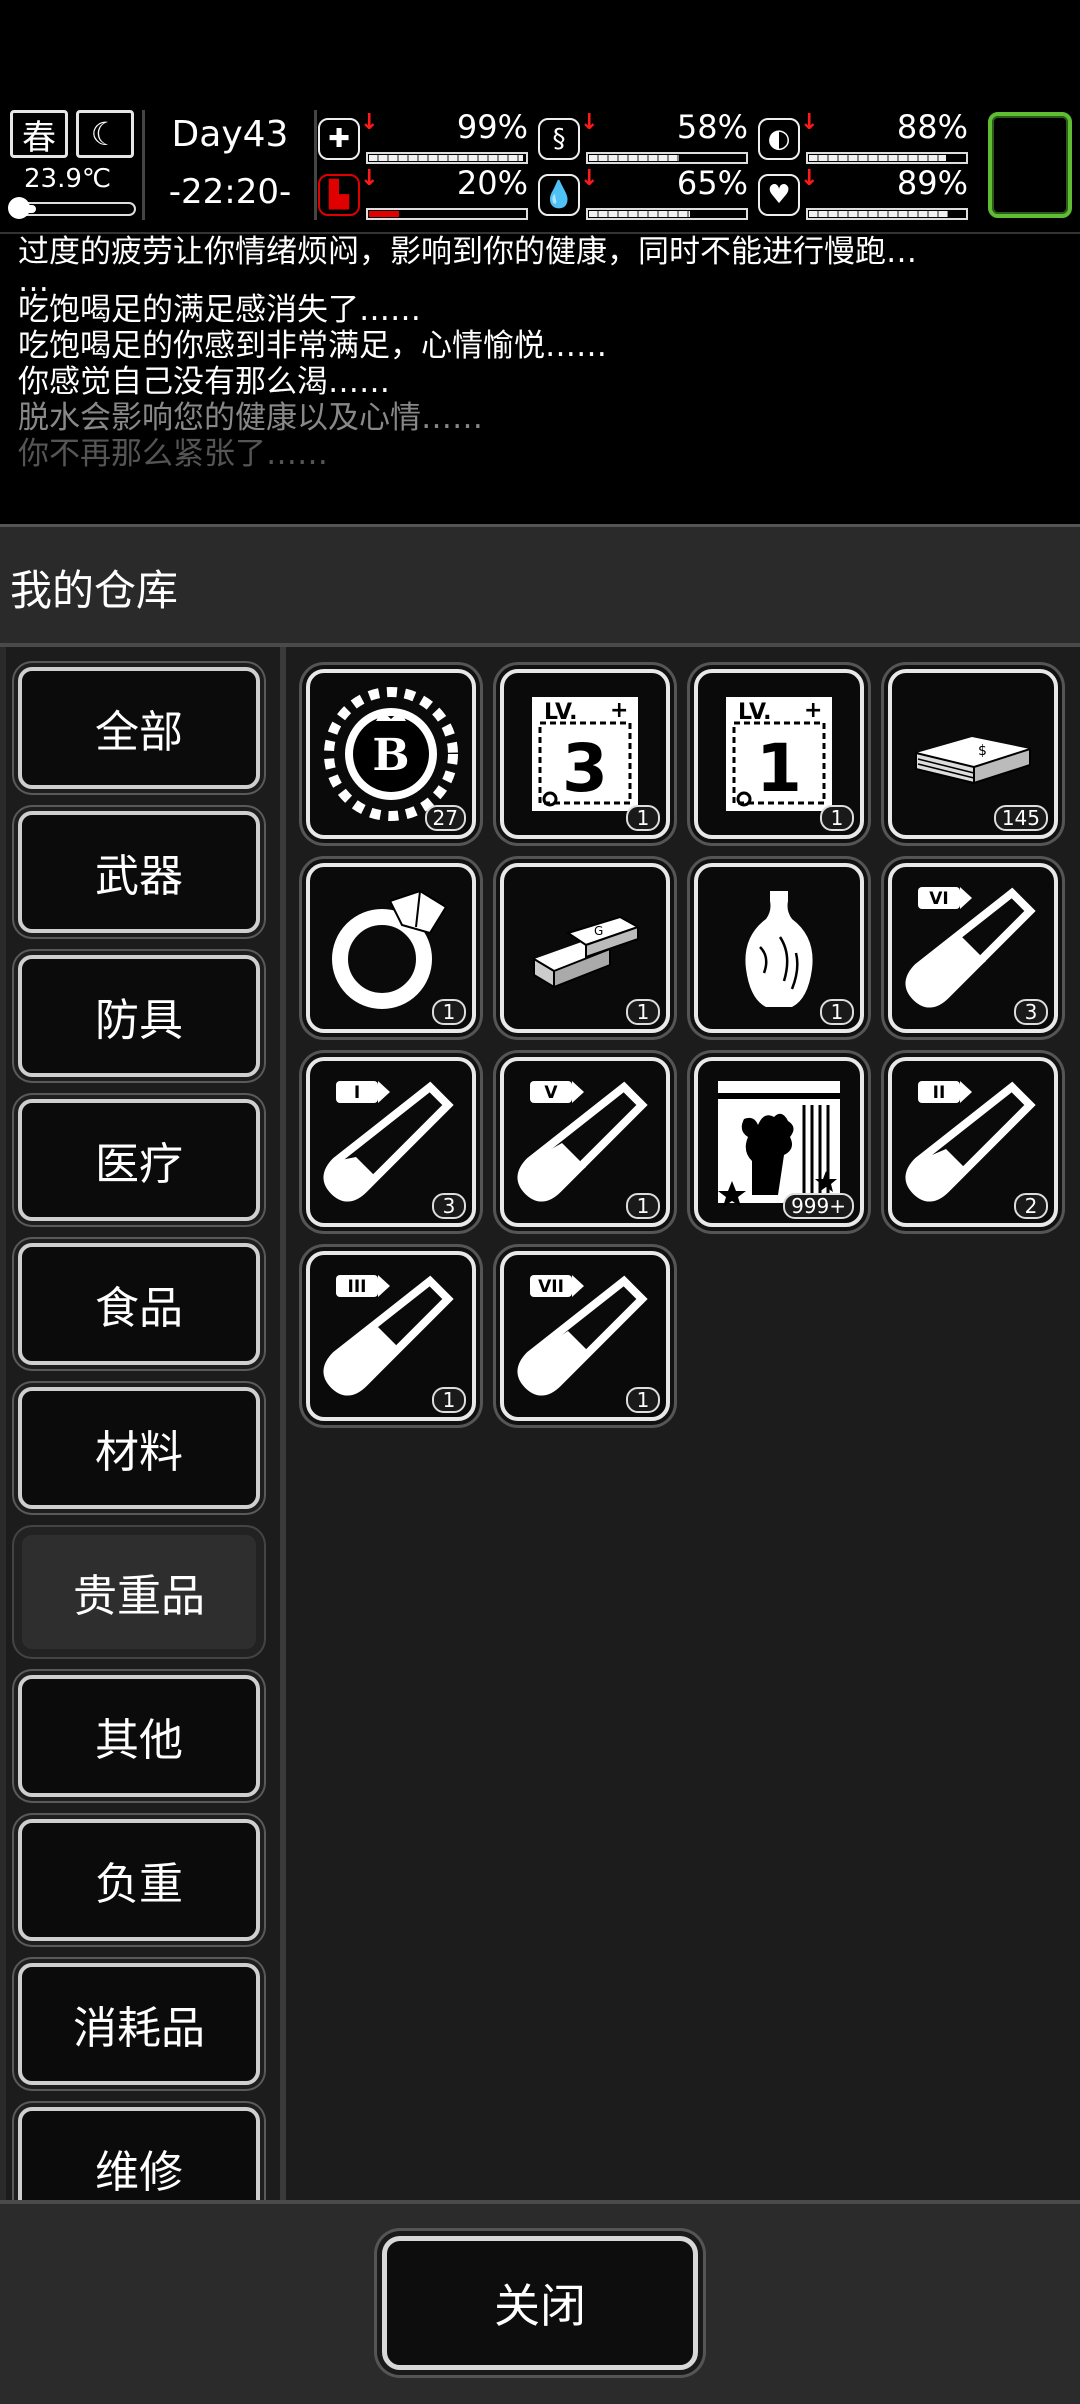  Describe the element at coordinates (643, 192) in the screenshot. I see `thirst-stat: 💧 ↓ 65%` at that location.